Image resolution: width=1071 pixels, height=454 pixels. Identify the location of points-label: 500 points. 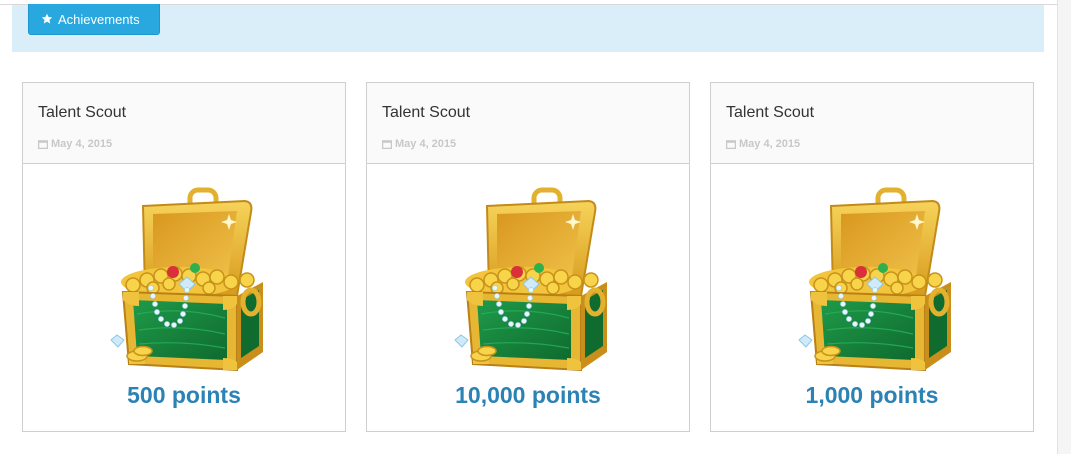
(184, 395).